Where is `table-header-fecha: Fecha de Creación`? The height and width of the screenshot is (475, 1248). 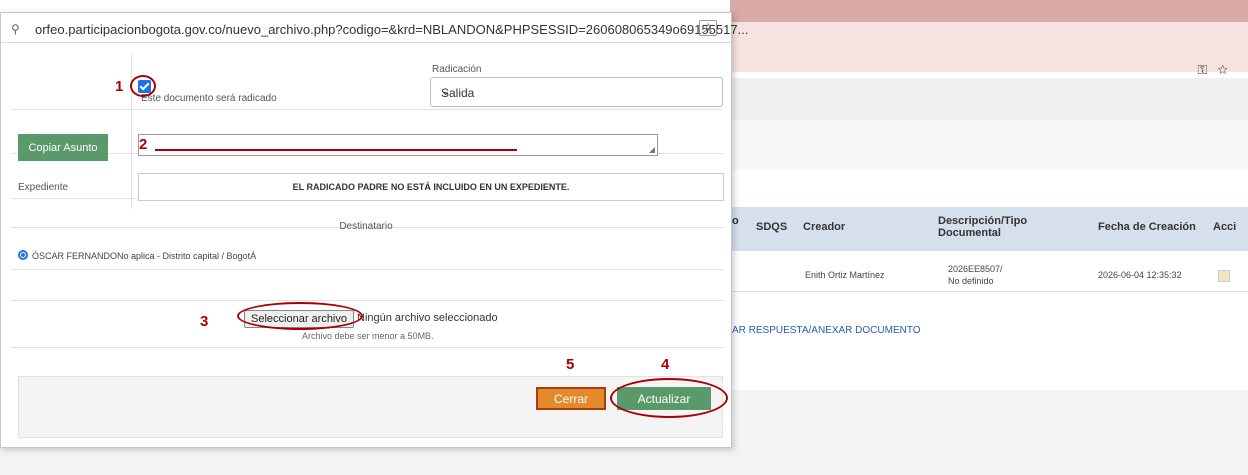 table-header-fecha: Fecha de Creación is located at coordinates (1147, 227).